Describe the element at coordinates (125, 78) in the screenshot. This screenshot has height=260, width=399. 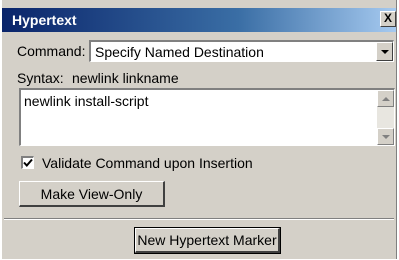
I see `syntax-value: newlink linkname` at that location.